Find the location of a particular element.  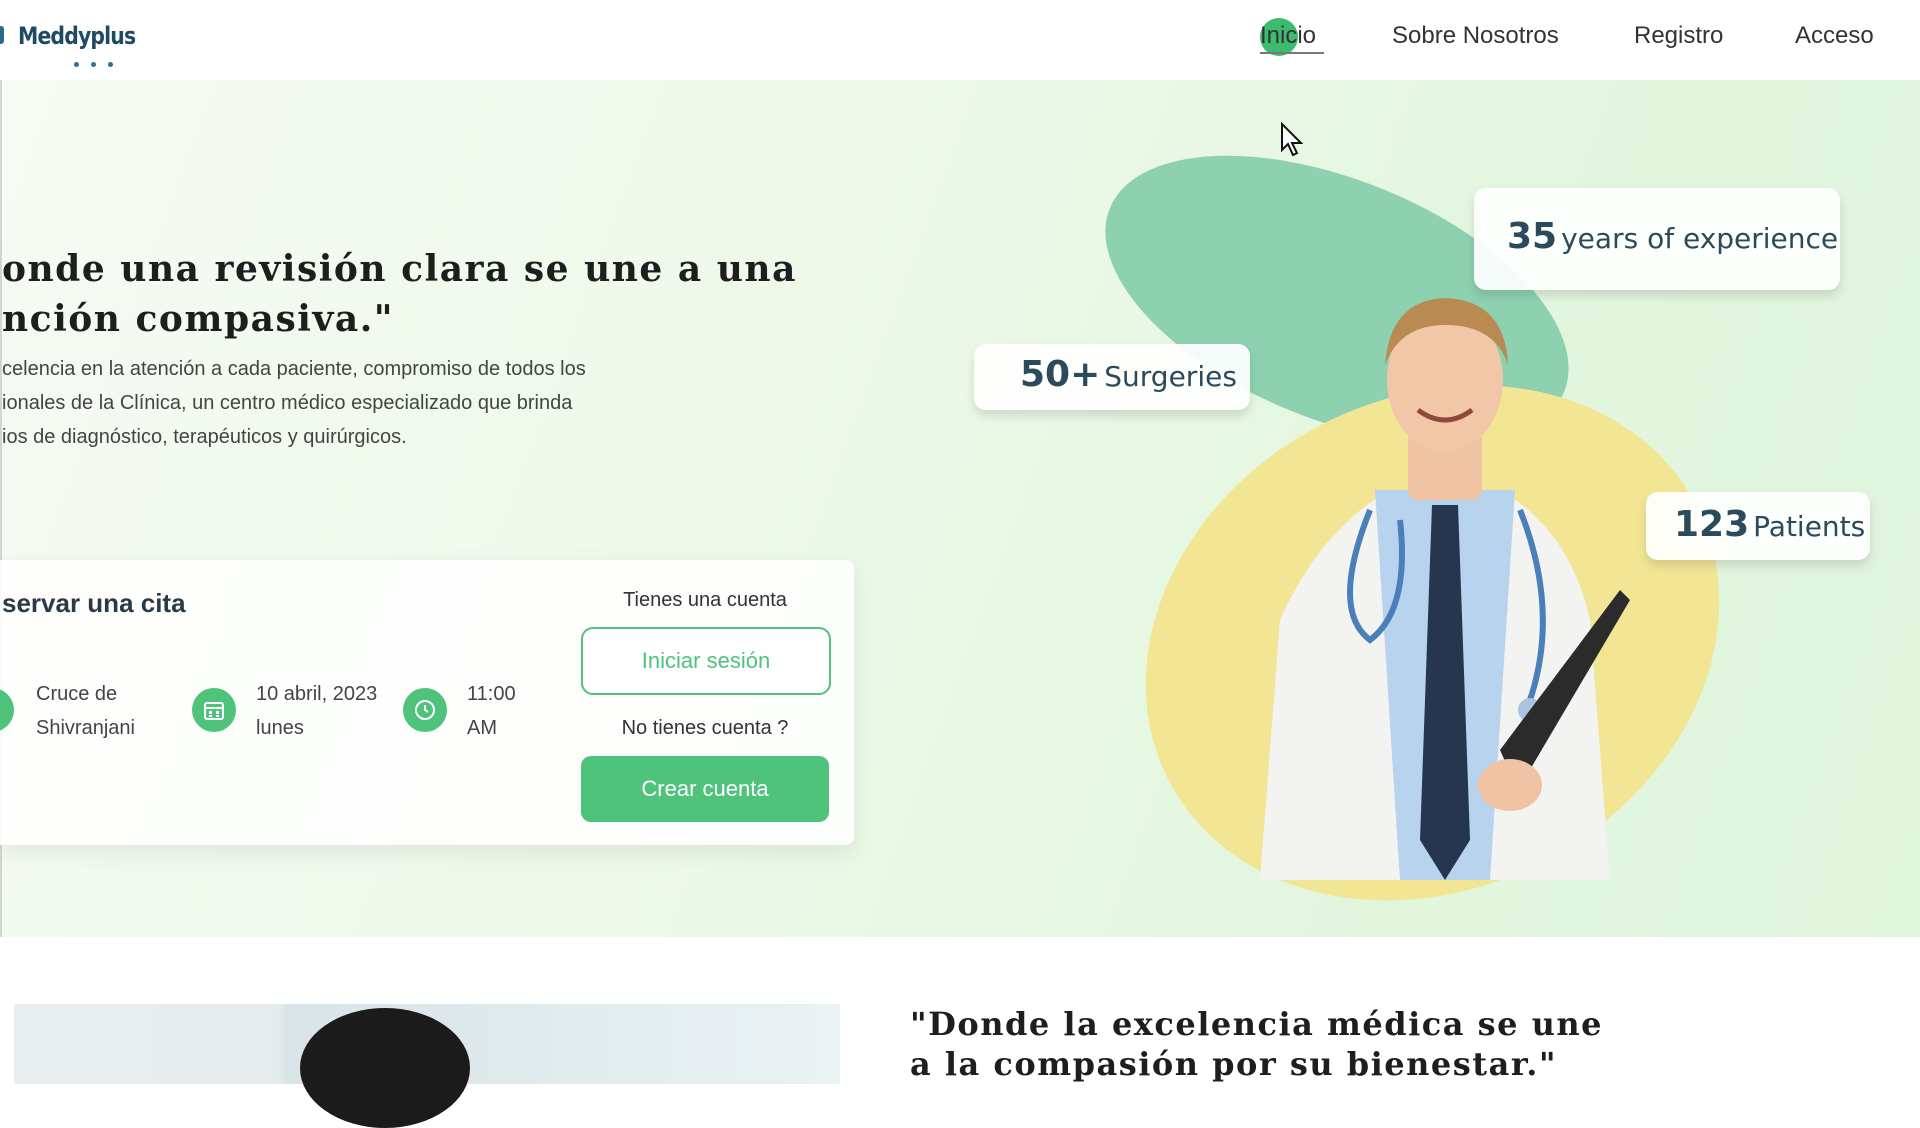

stat-patients-number: 123 is located at coordinates (1712, 524).